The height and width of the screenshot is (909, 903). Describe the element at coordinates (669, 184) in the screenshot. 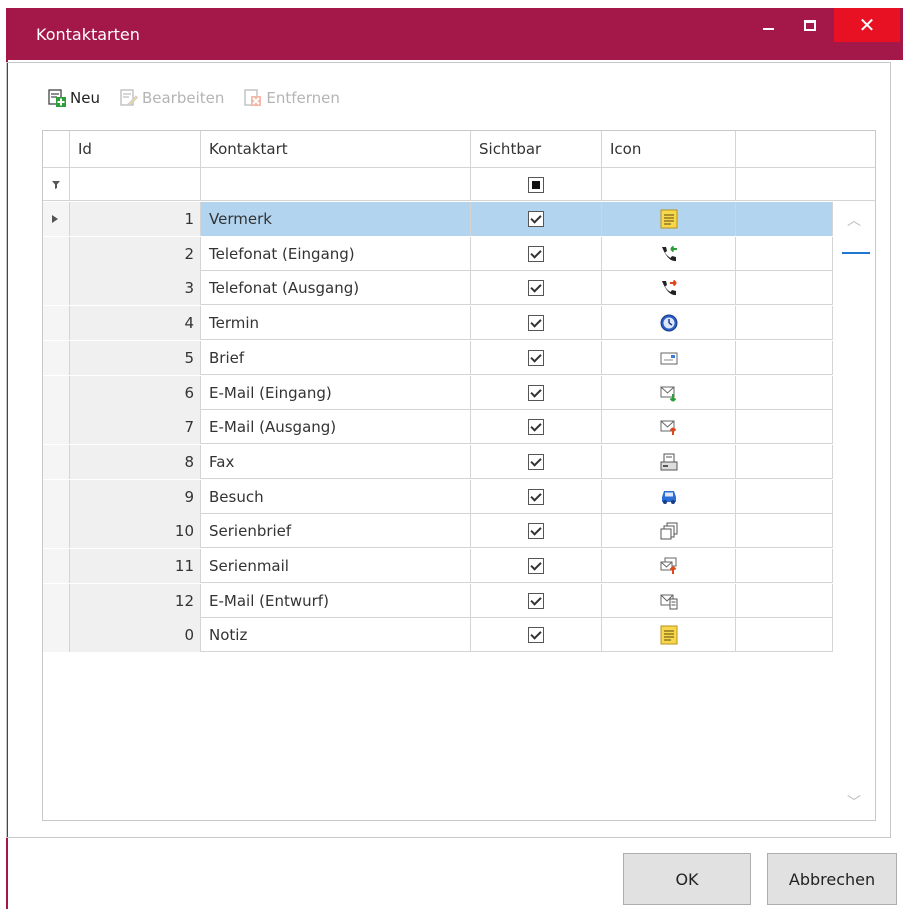

I see `filter-icon-cell` at that location.